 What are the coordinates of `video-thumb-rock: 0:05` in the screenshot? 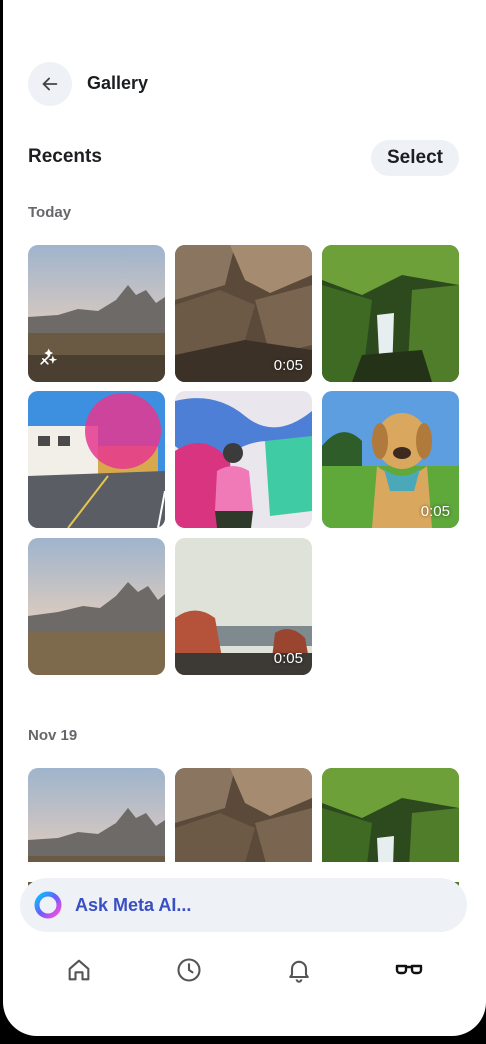 It's located at (243, 313).